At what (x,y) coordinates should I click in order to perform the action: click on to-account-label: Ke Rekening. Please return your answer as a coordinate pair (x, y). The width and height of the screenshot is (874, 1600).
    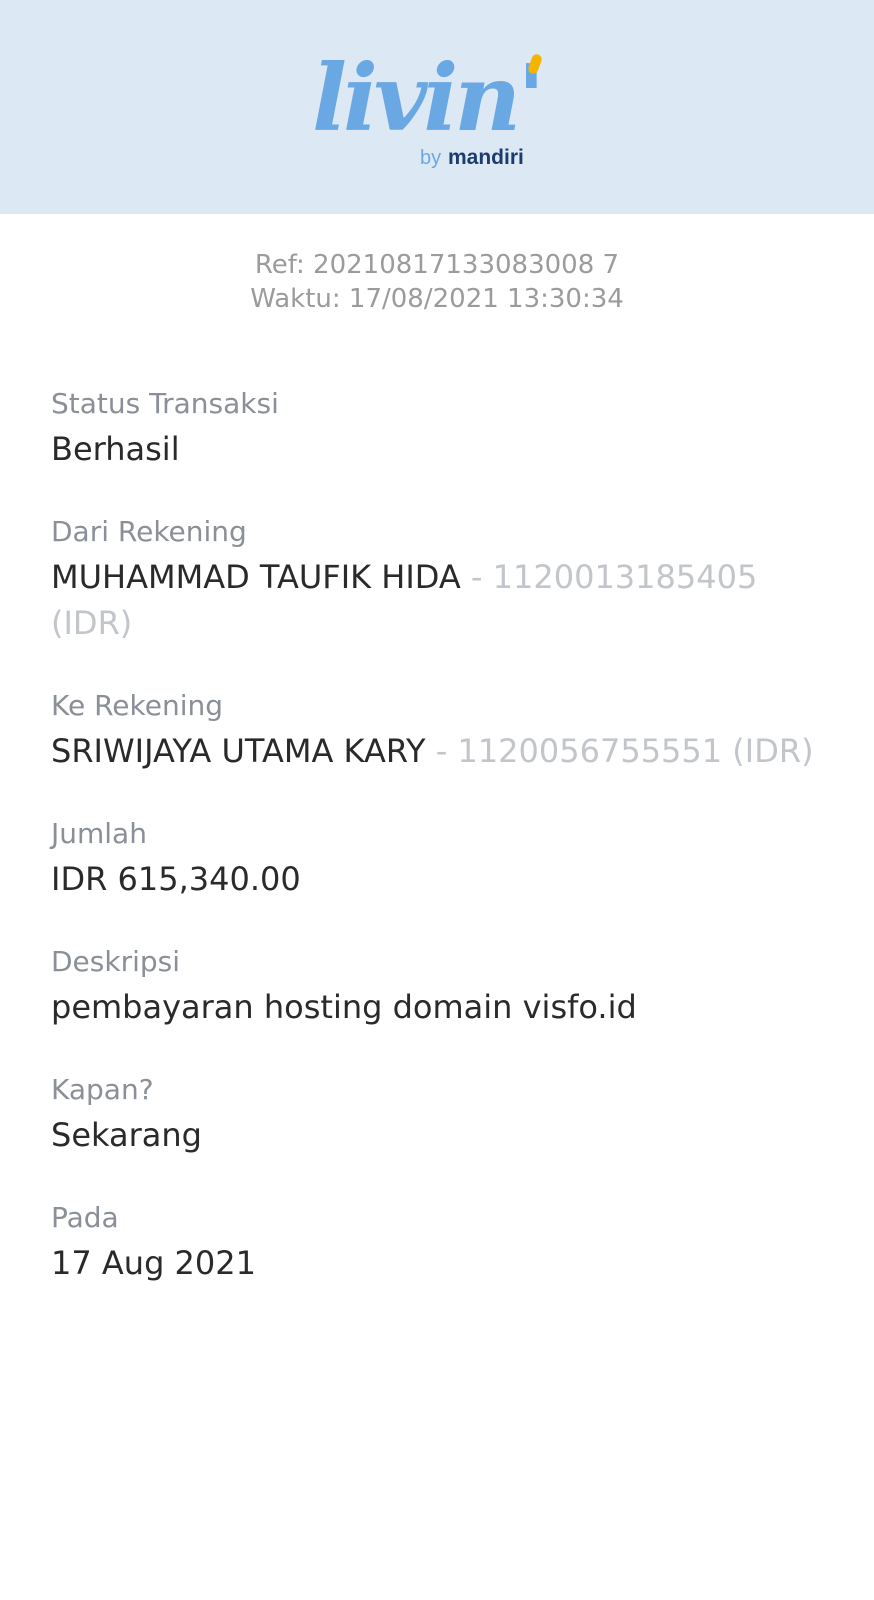
    Looking at the image, I should click on (137, 705).